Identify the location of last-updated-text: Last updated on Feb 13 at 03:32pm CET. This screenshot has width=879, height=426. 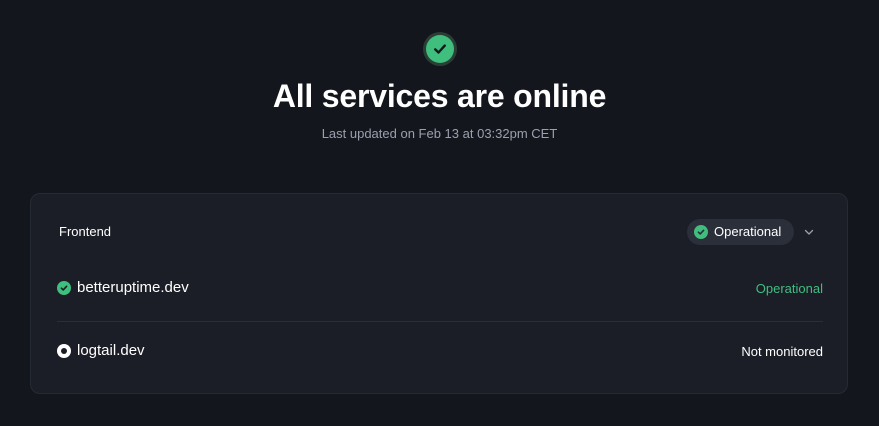
(439, 133).